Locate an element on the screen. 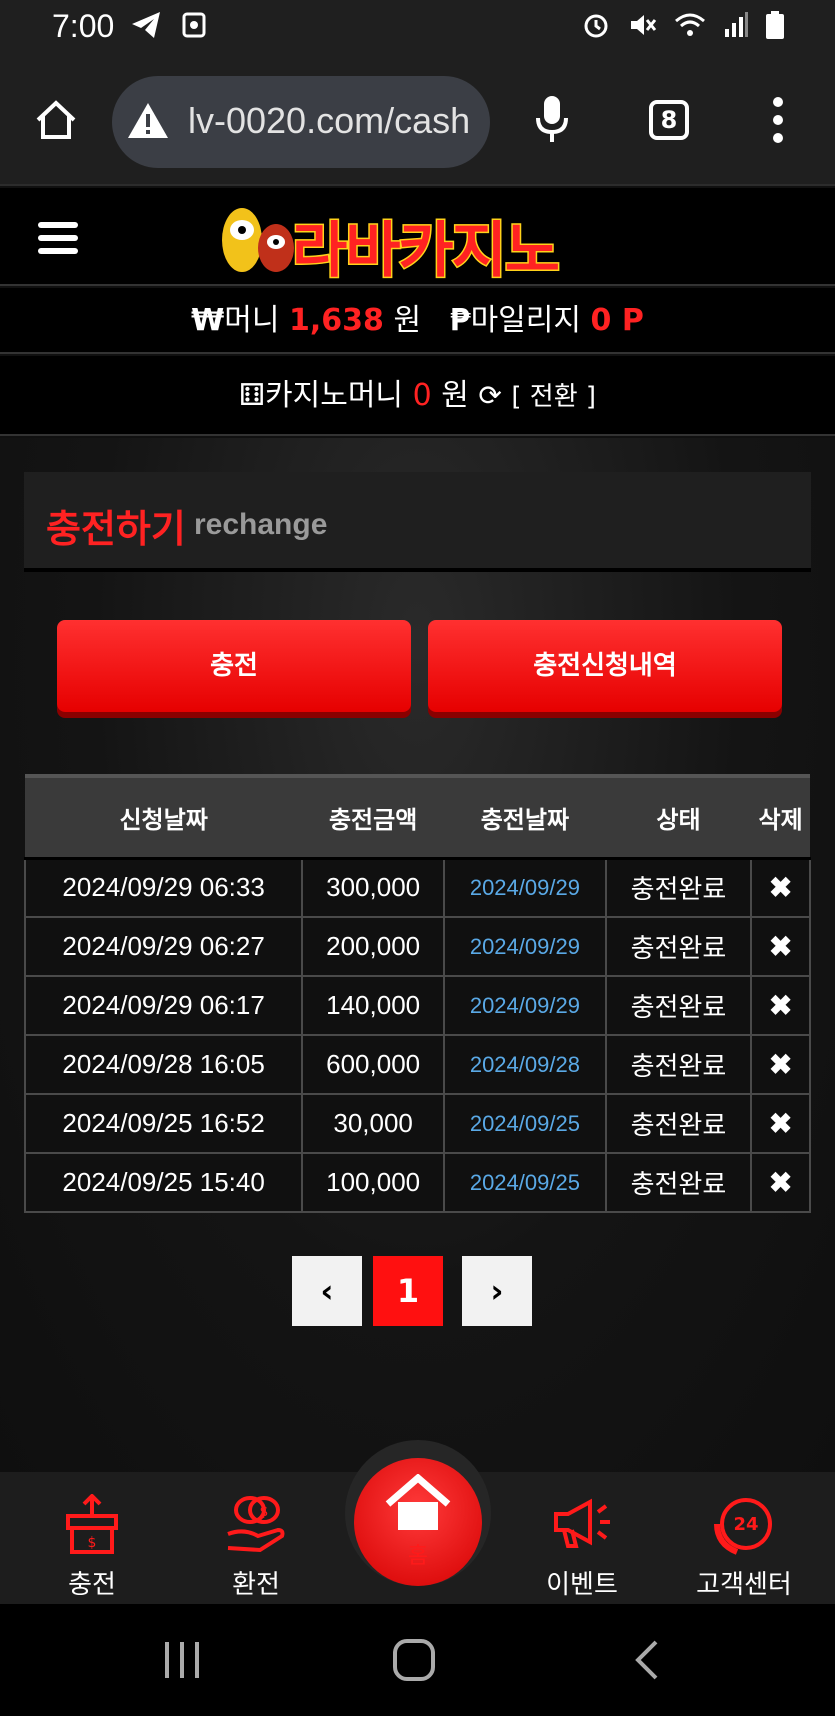 The image size is (835, 1716). nav-charge: $ 충전 is located at coordinates (92, 1538).